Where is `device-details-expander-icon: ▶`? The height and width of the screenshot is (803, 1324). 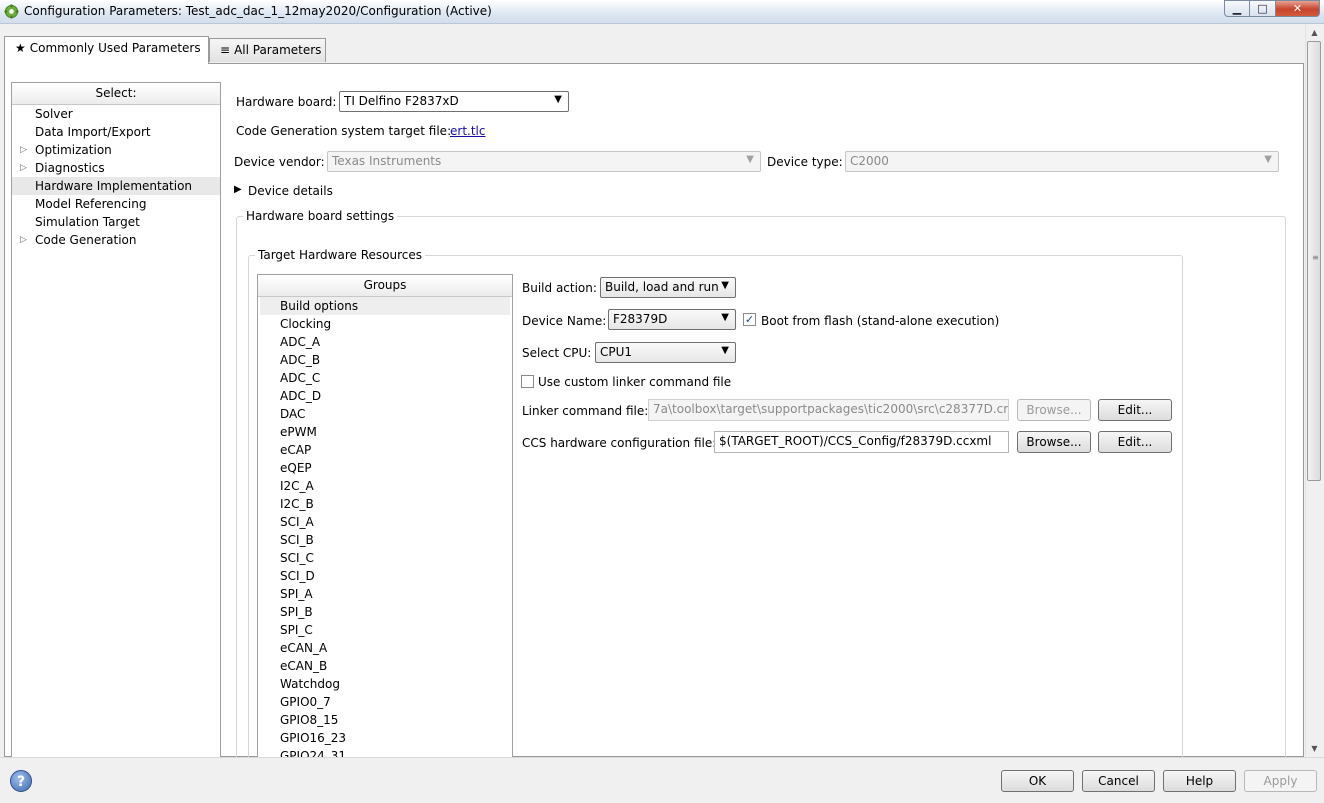
device-details-expander-icon: ▶ is located at coordinates (238, 189).